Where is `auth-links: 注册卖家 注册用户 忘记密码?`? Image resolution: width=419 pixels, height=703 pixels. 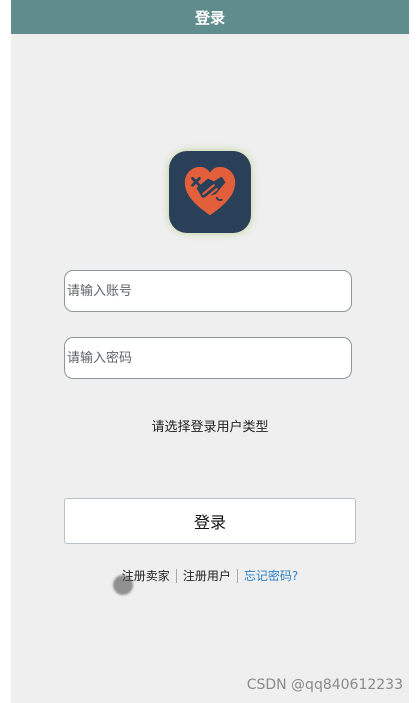 auth-links: 注册卖家 注册用户 忘记密码? is located at coordinates (210, 575).